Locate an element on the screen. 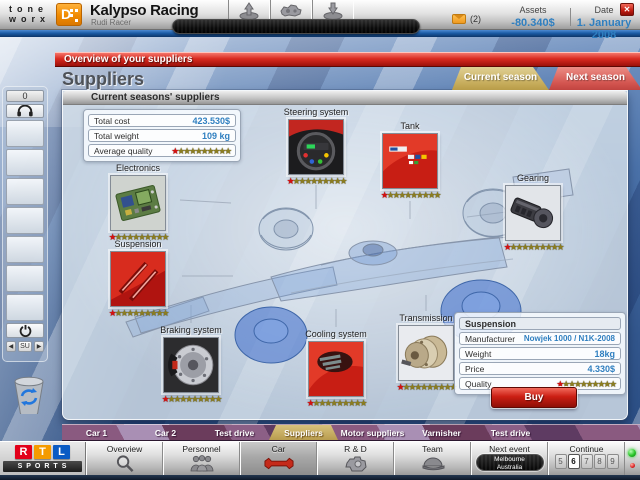 This screenshot has width=640, height=480. inventory-counter: 0 is located at coordinates (25, 96).